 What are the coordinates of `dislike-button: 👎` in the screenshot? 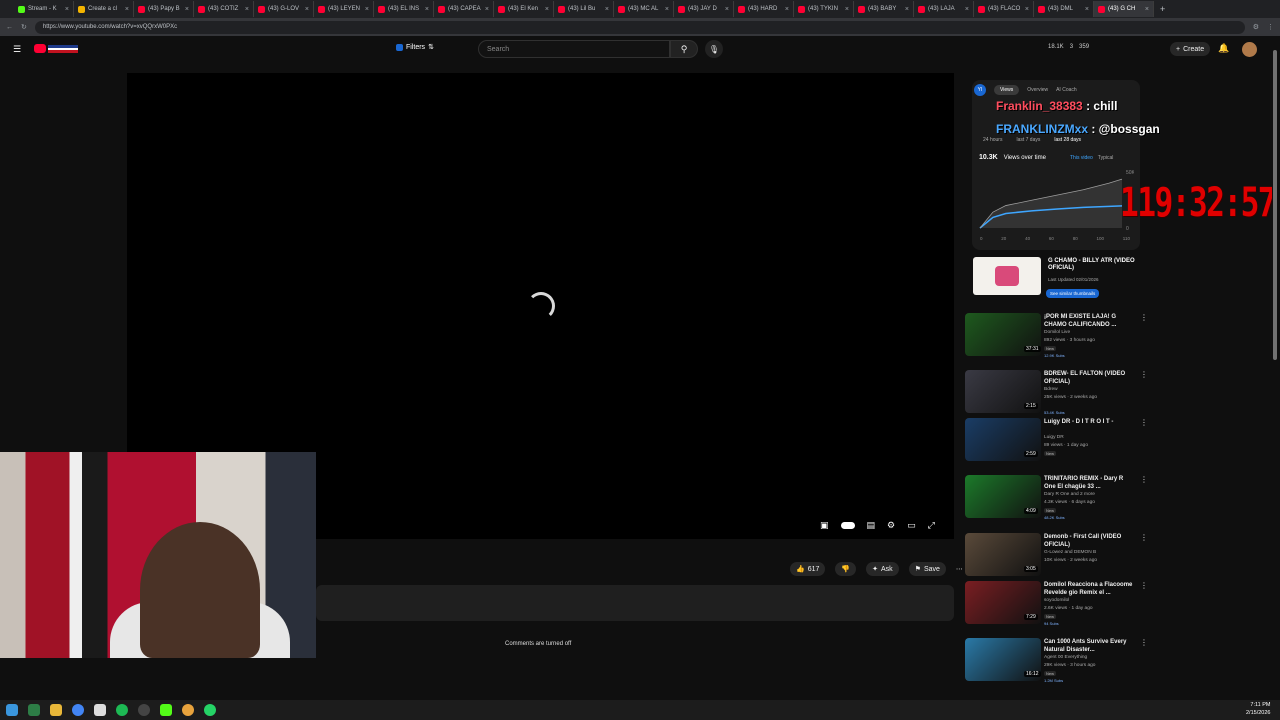 It's located at (846, 569).